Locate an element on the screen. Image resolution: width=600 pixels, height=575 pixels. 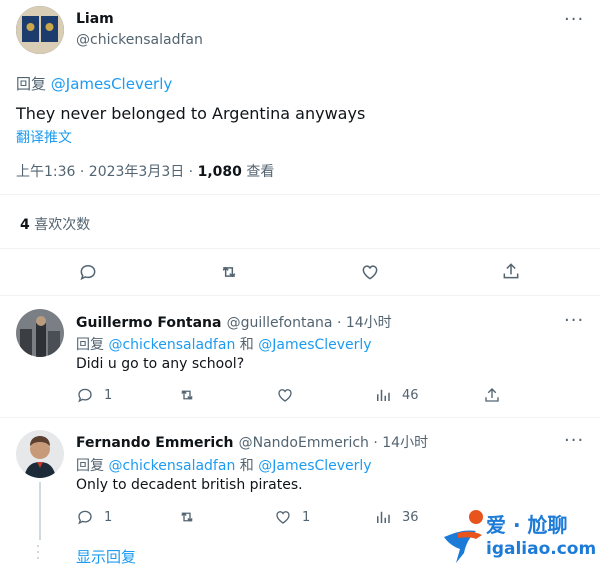
like-count: 1 is located at coordinates (306, 517).